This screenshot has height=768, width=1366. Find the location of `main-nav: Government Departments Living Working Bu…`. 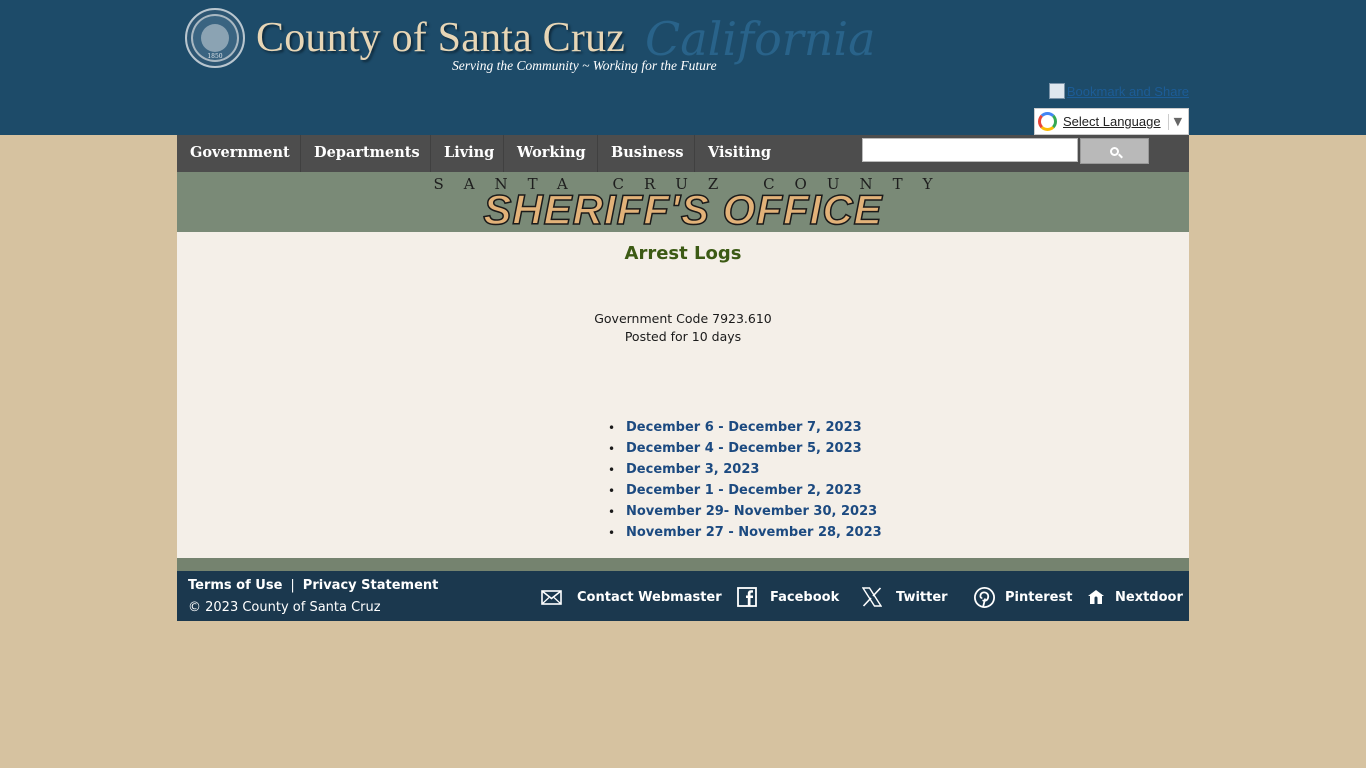

main-nav: Government Departments Living Working Bu… is located at coordinates (683, 153).